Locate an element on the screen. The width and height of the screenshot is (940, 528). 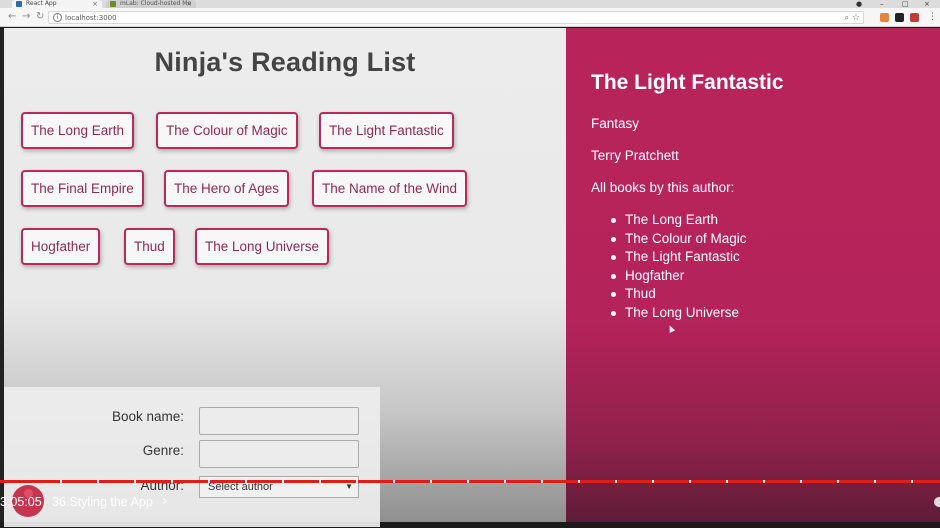
site-info-icon: i is located at coordinates (57, 17).